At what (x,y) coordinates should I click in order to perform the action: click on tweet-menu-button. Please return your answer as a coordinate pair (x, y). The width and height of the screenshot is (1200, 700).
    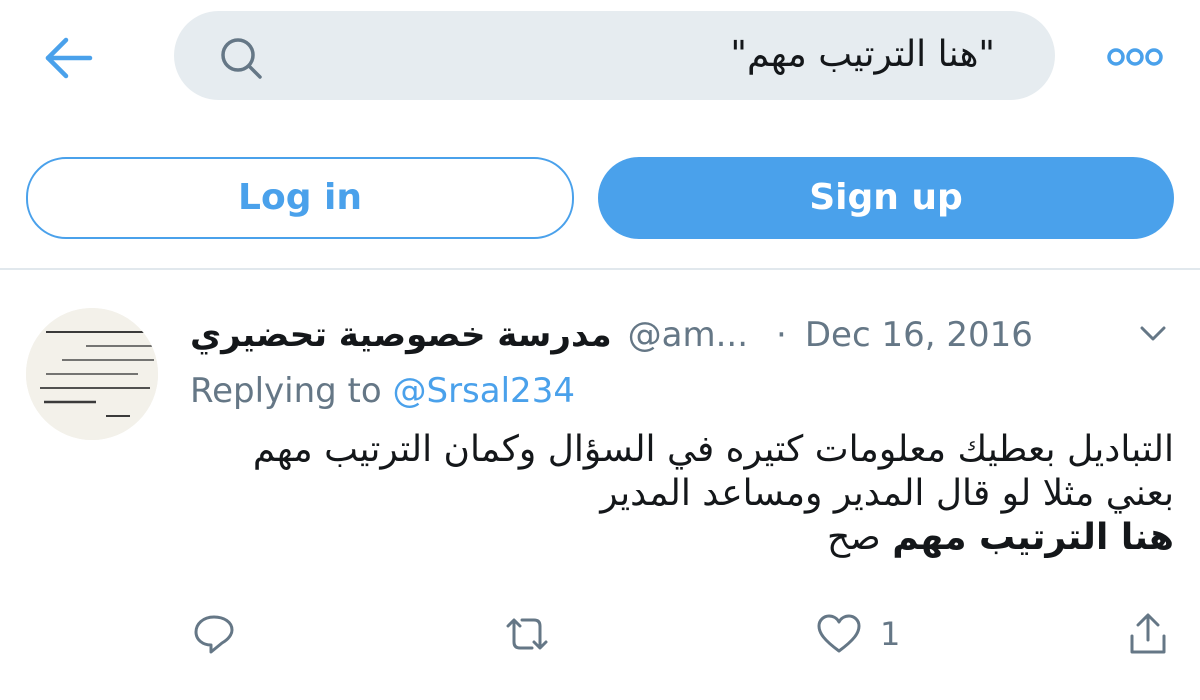
    Looking at the image, I should click on (1153, 334).